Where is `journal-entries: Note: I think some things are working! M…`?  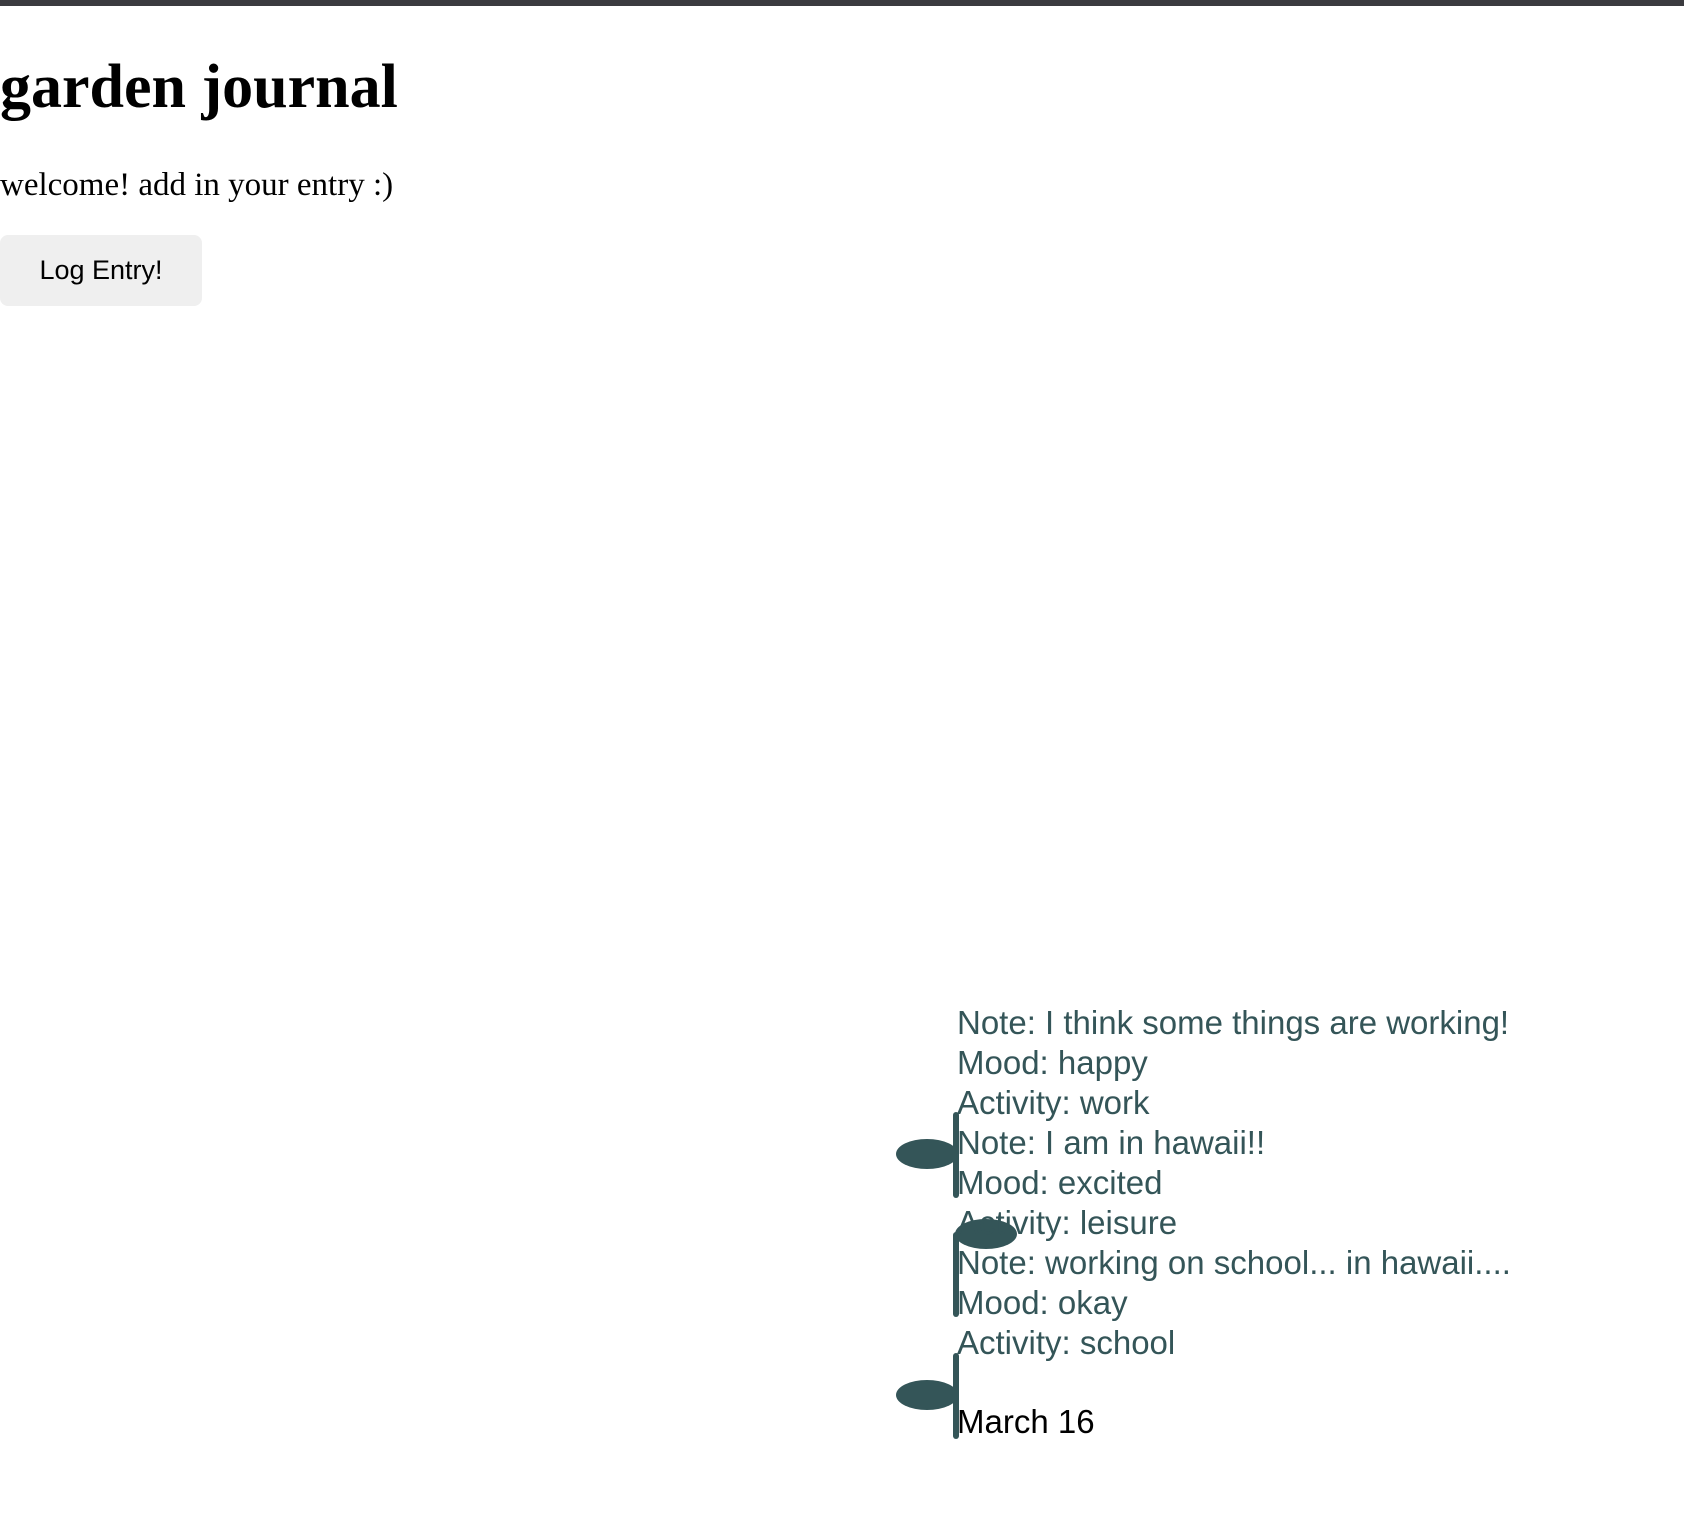 journal-entries: Note: I think some things are working! M… is located at coordinates (1317, 1183).